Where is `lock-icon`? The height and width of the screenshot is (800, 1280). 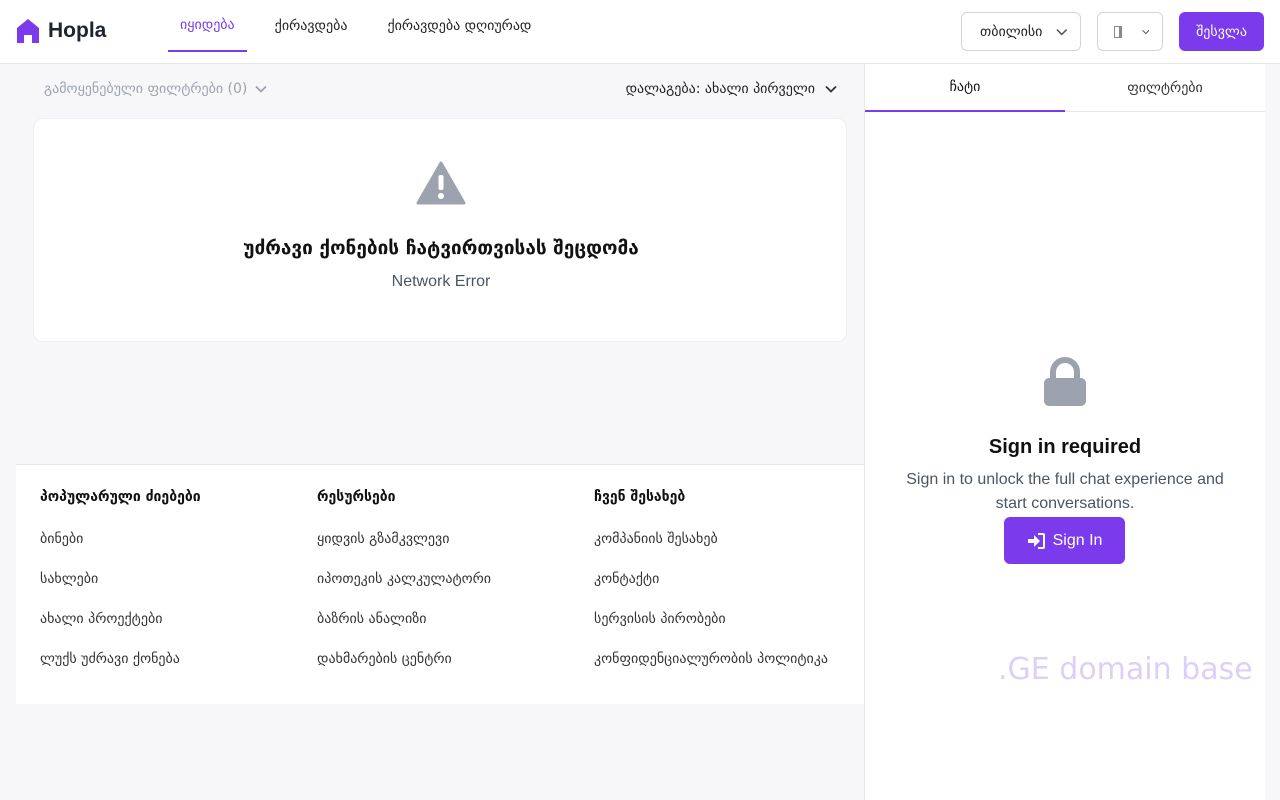
lock-icon is located at coordinates (1065, 381).